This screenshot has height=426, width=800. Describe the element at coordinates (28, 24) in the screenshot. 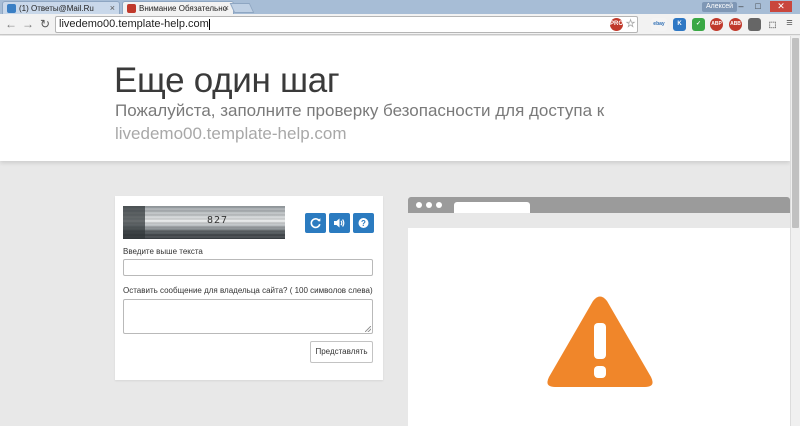

I see `forward-arrow-icon: →` at that location.